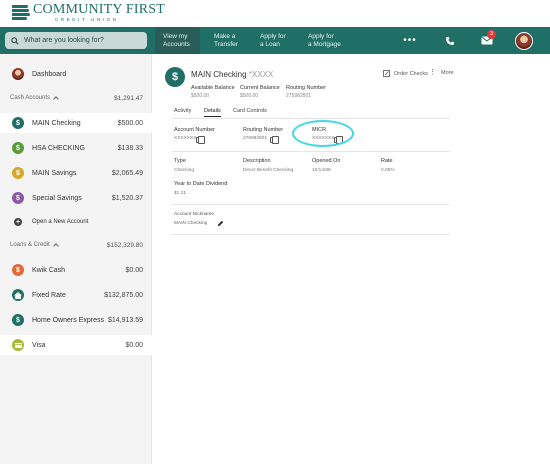 Image resolution: width=550 pixels, height=464 pixels. Describe the element at coordinates (180, 161) in the screenshot. I see `type-label: Type` at that location.